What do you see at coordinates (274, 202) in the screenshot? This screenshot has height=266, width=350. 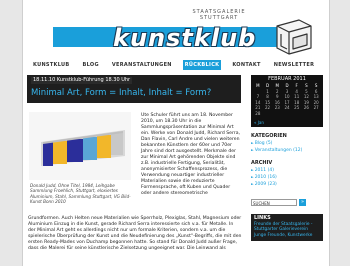 I see `search-input: SUCHEN` at bounding box center [274, 202].